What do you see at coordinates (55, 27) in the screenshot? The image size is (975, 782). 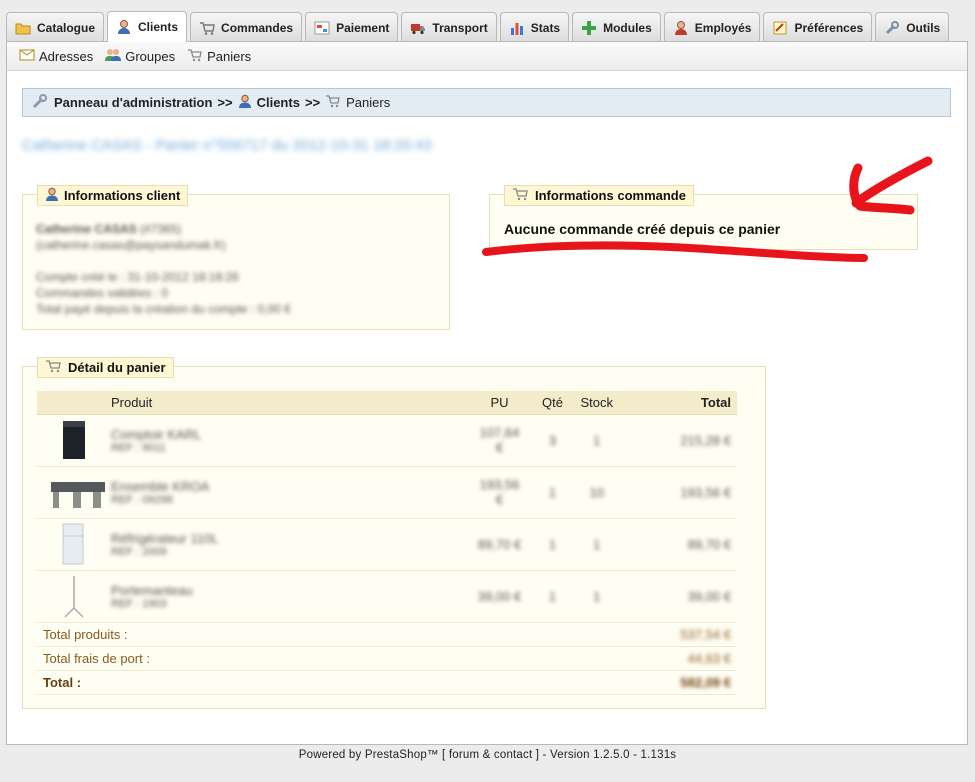 I see `tab-catalogue: Catalogue` at bounding box center [55, 27].